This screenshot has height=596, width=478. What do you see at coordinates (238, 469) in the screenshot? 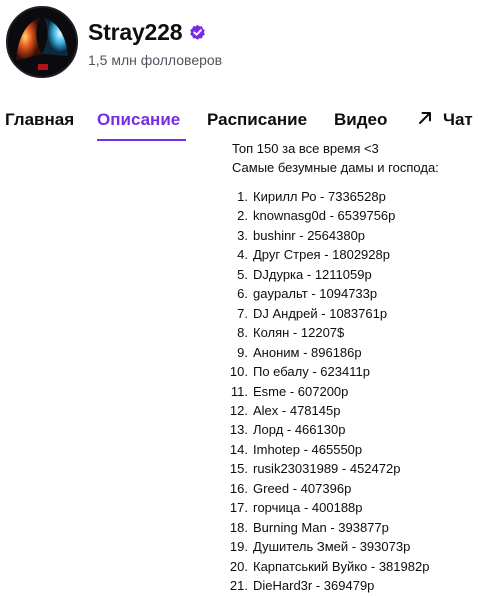
I see `list-item-number: 15.` at bounding box center [238, 469].